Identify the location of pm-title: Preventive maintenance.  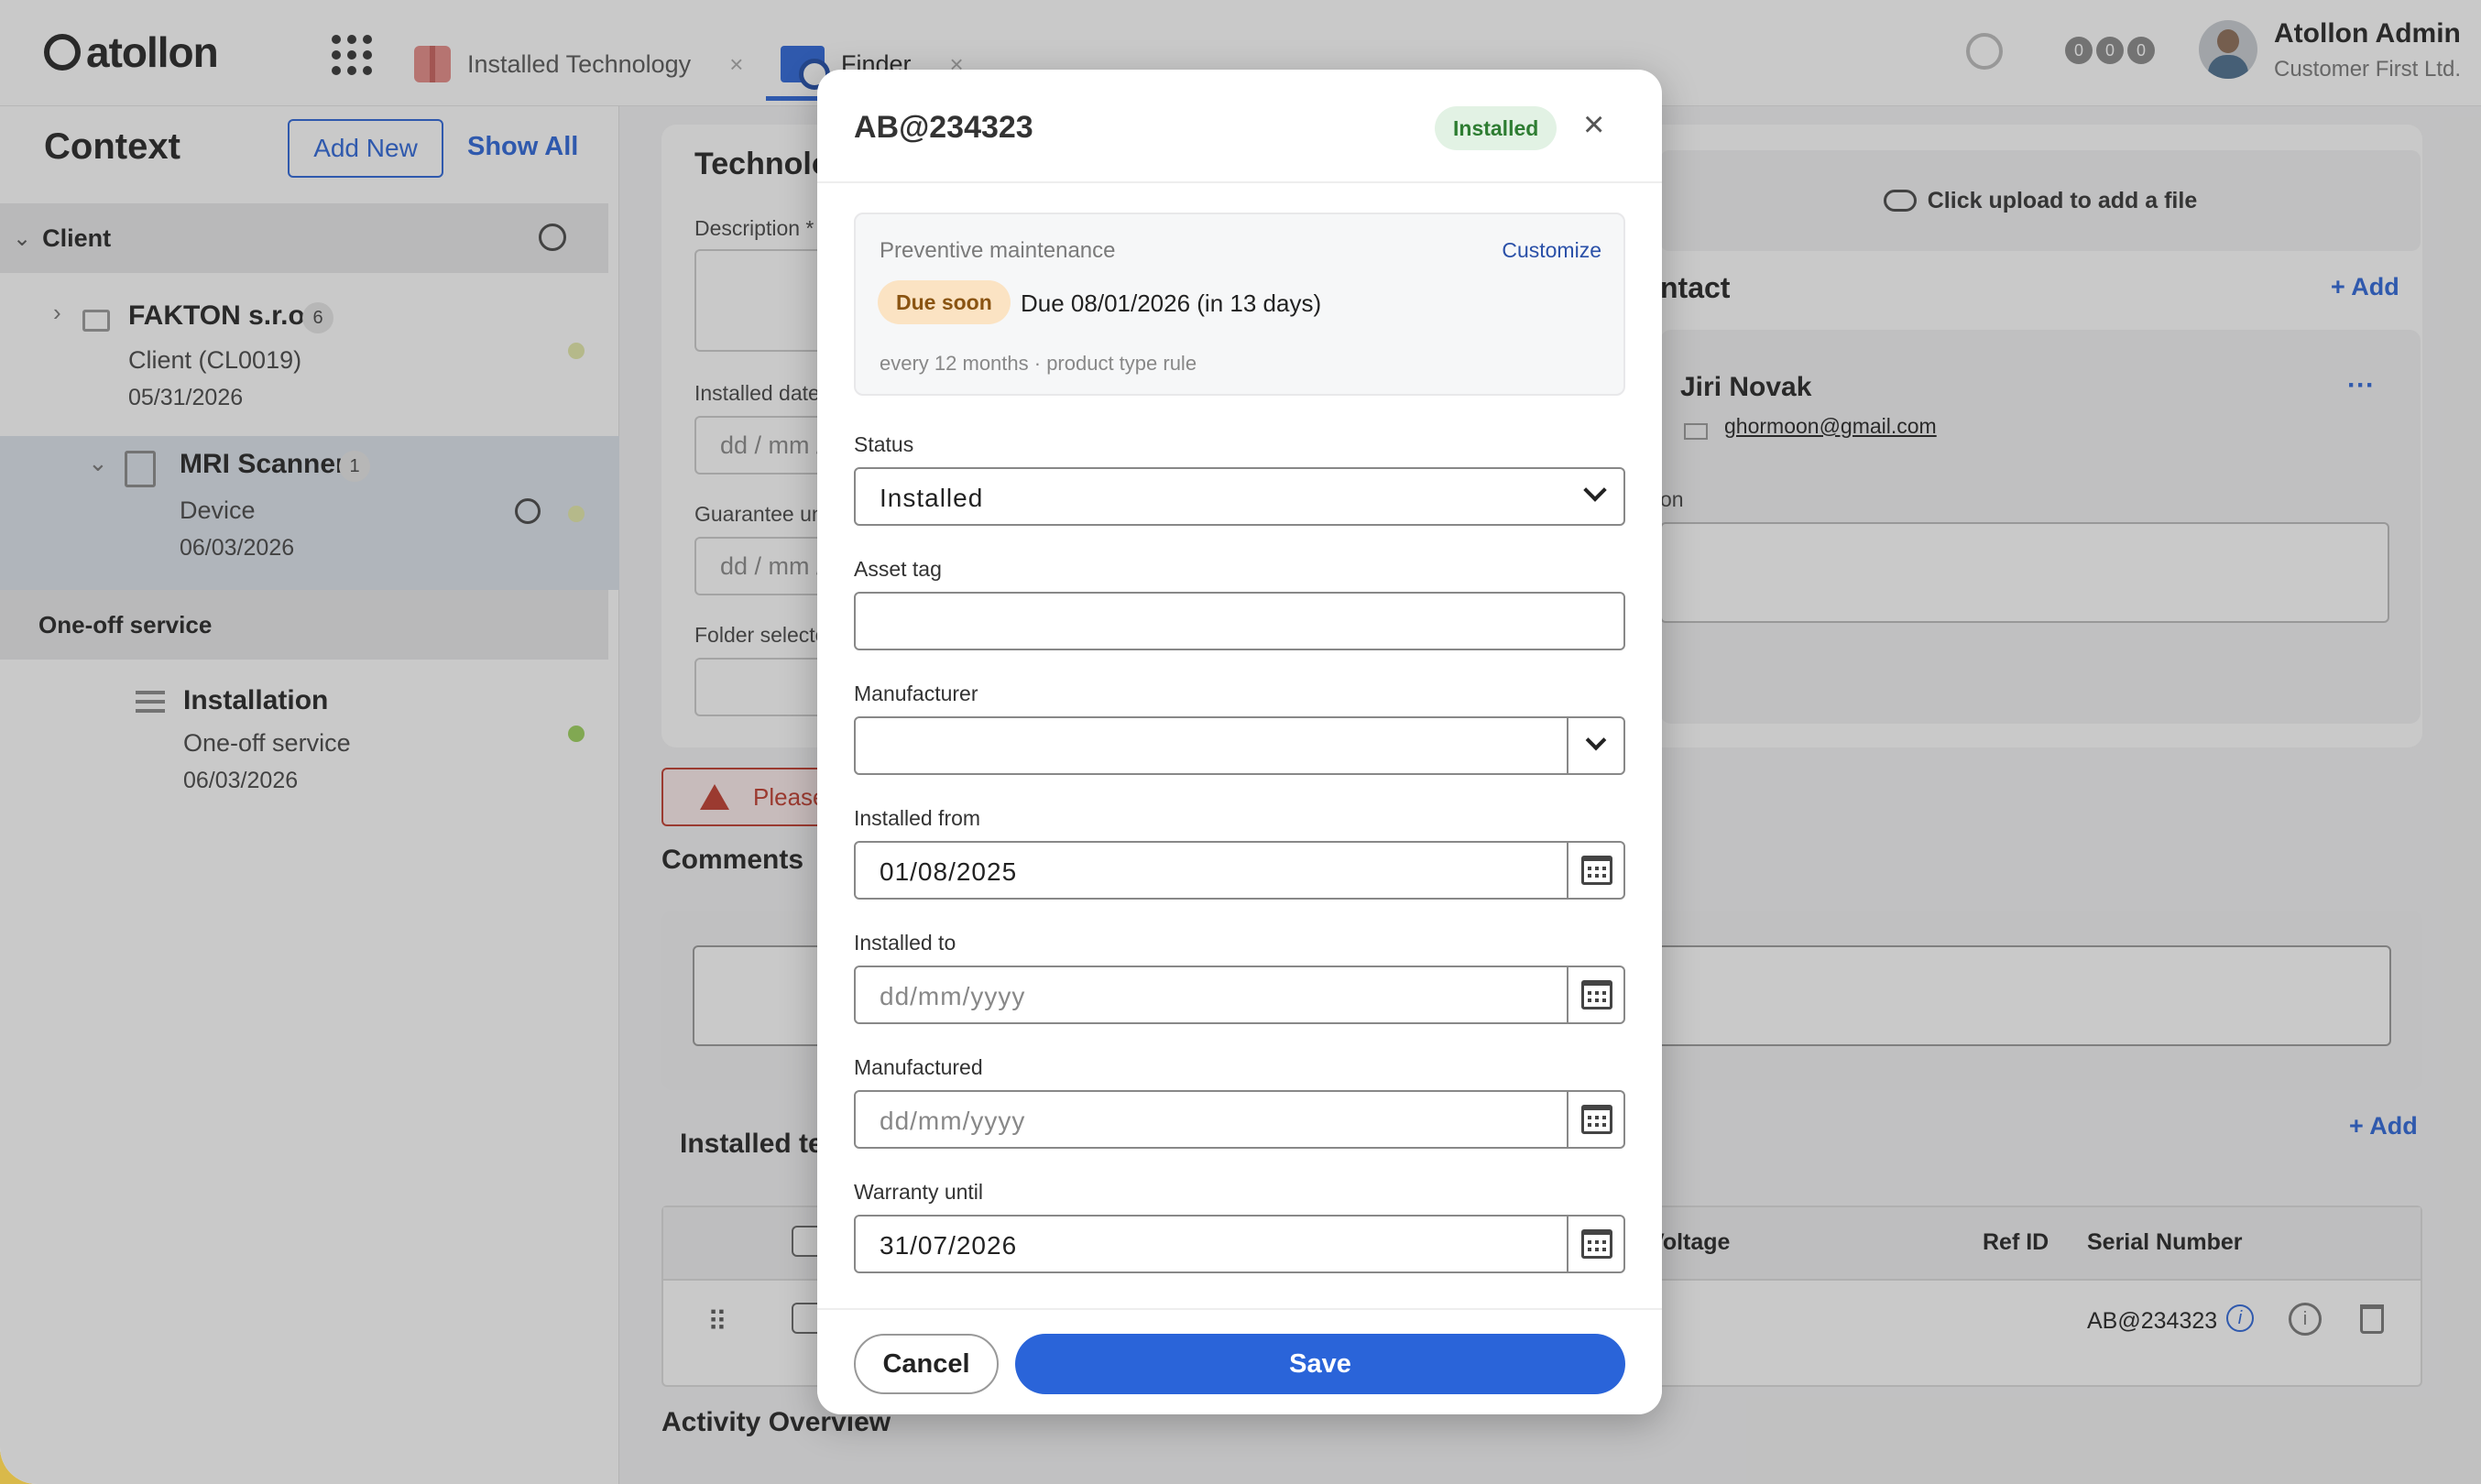
(998, 251).